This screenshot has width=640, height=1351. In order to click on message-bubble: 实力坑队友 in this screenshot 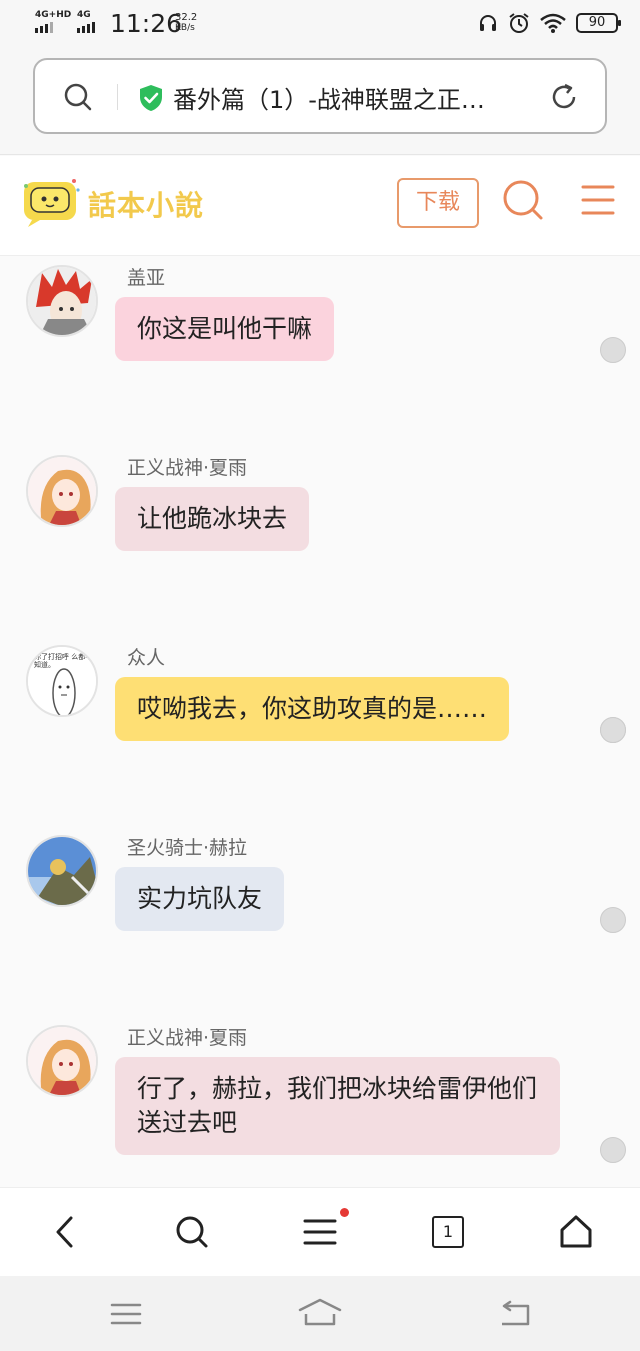, I will do `click(200, 899)`.